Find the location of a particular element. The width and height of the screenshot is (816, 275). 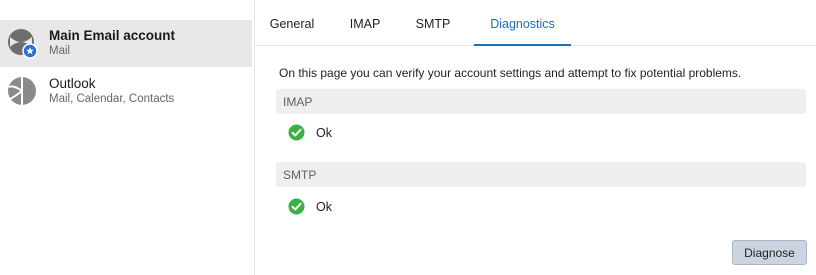

section-title: SMTP is located at coordinates (300, 175).